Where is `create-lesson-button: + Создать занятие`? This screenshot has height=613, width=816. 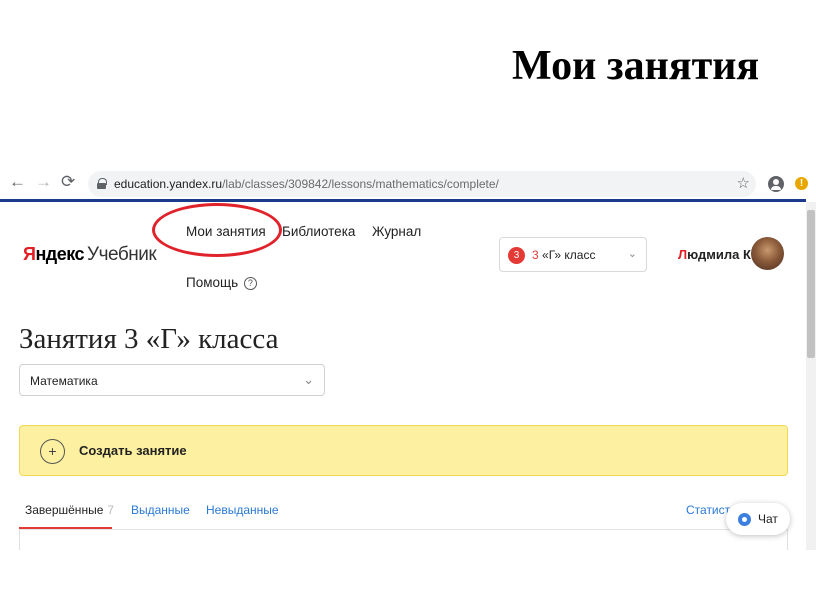
create-lesson-button: + Создать занятие is located at coordinates (403, 450).